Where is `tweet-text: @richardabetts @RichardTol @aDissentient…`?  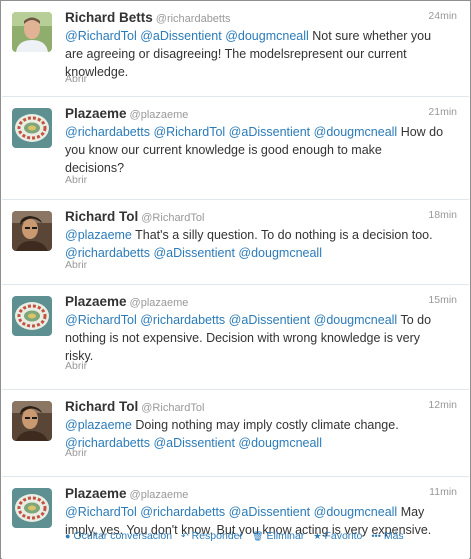 tweet-text: @richardabetts @RichardTol @aDissentient… is located at coordinates (262, 150).